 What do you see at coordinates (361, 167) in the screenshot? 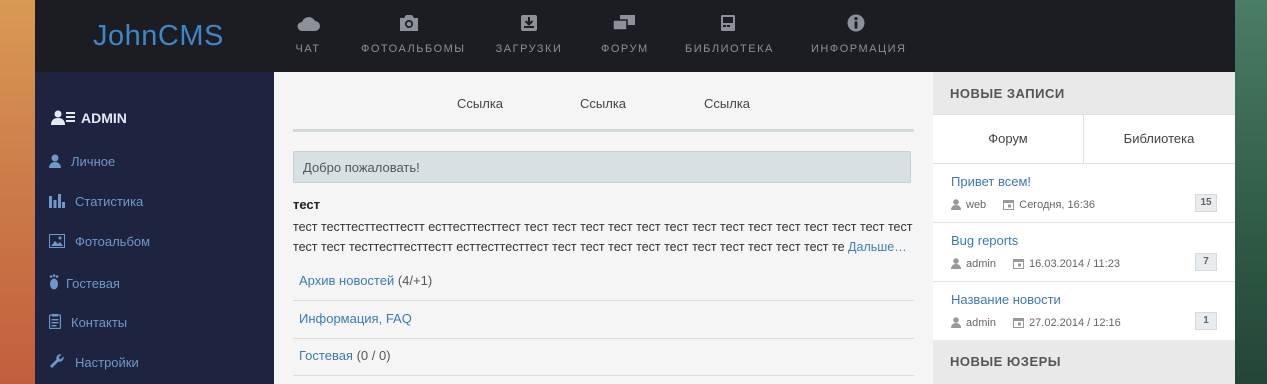
I see `welcome-text: Добро пожаловать!` at bounding box center [361, 167].